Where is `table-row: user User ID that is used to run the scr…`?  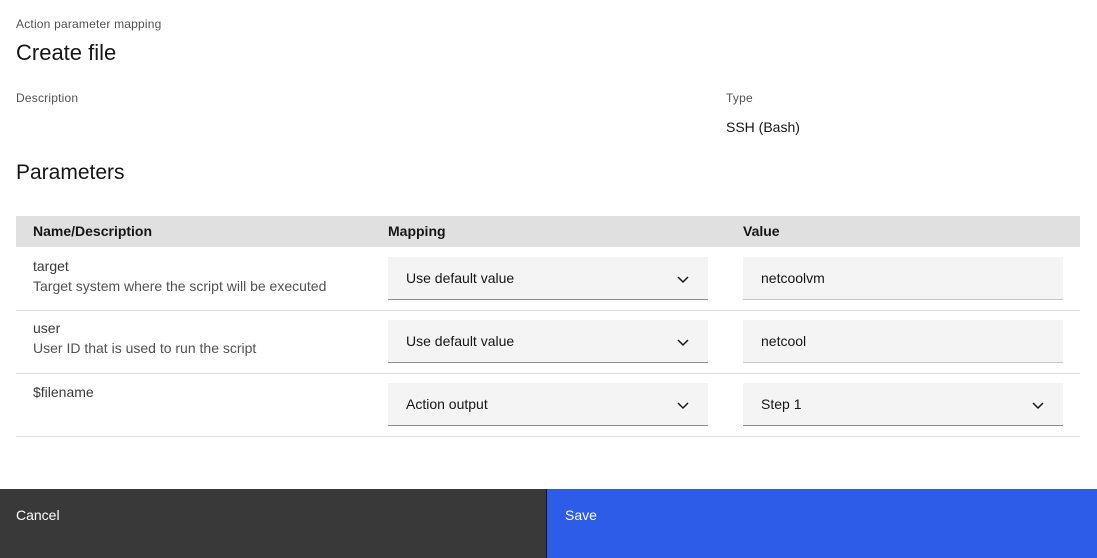
table-row: user User ID that is used to run the scr… is located at coordinates (548, 342).